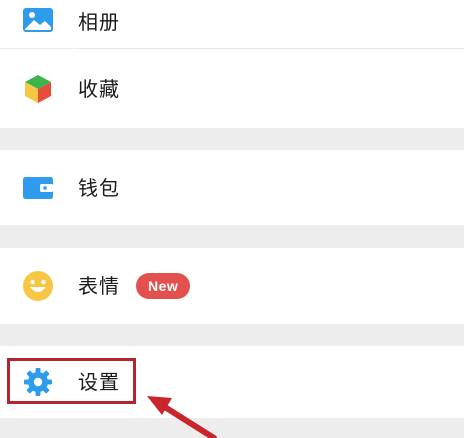 This screenshot has width=464, height=438. What do you see at coordinates (38, 188) in the screenshot?
I see `wallet-icon` at bounding box center [38, 188].